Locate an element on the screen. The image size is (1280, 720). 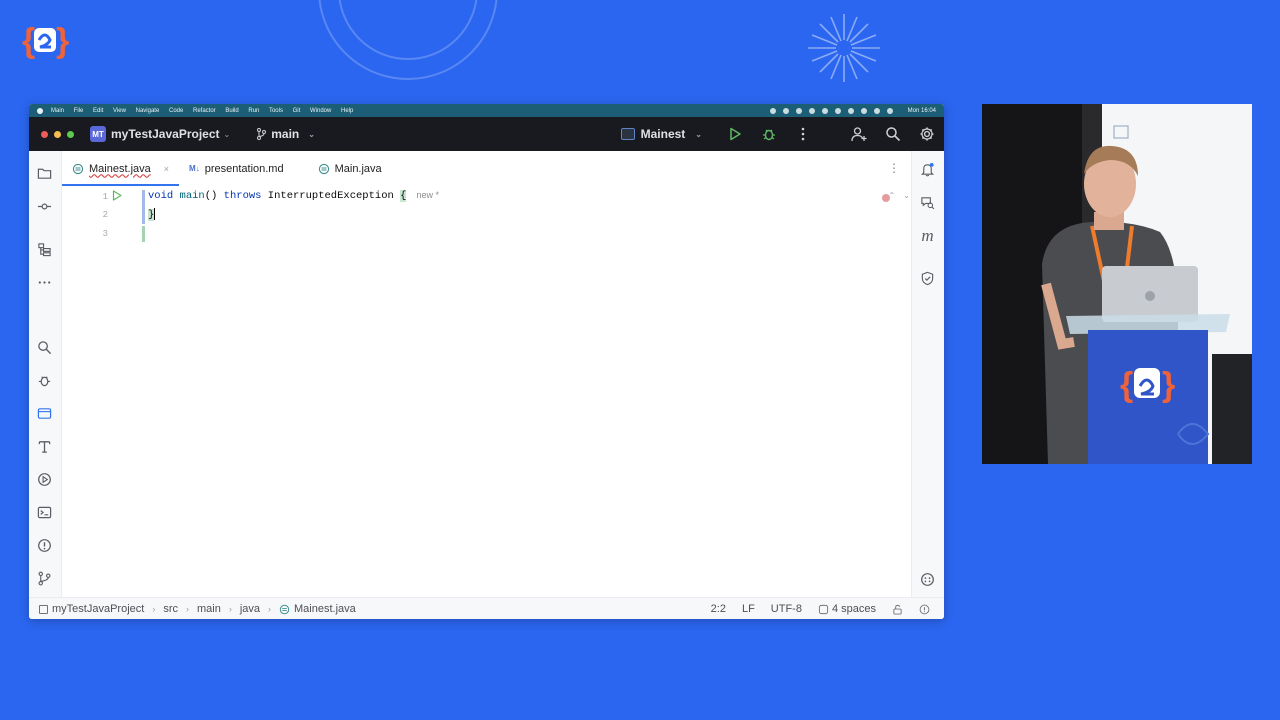
unlock-icon is located at coordinates (897, 609).